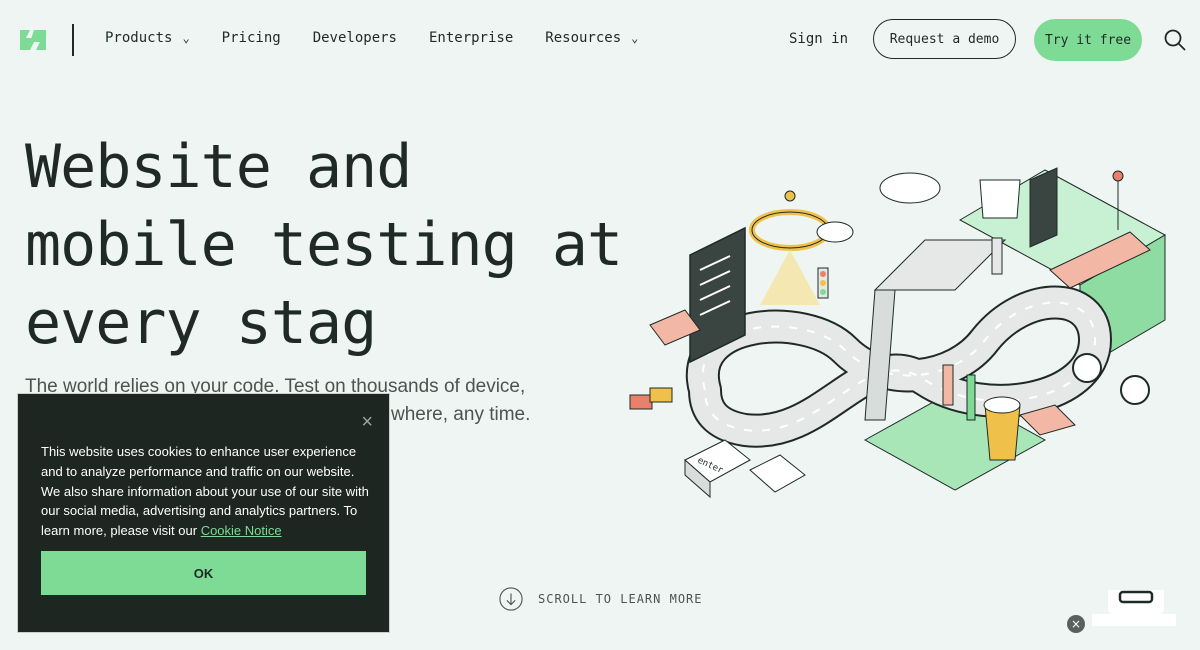  Describe the element at coordinates (139, 38) in the screenshot. I see `nav-products-label: Products` at that location.